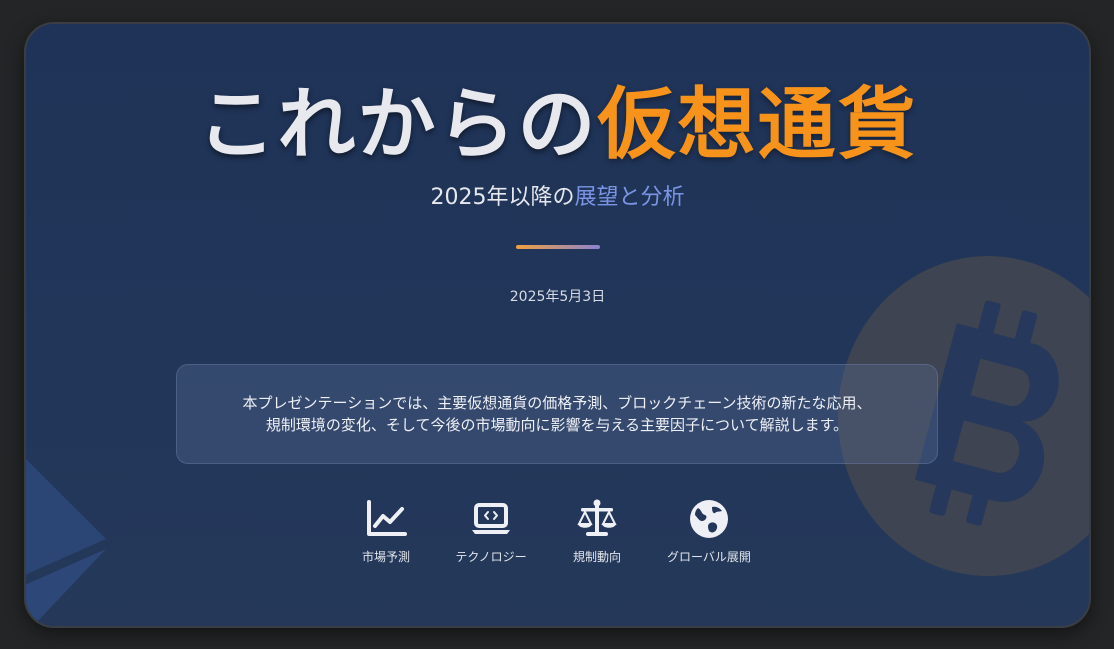  What do you see at coordinates (557, 297) in the screenshot?
I see `presentation-date: 2025年5月3日` at bounding box center [557, 297].